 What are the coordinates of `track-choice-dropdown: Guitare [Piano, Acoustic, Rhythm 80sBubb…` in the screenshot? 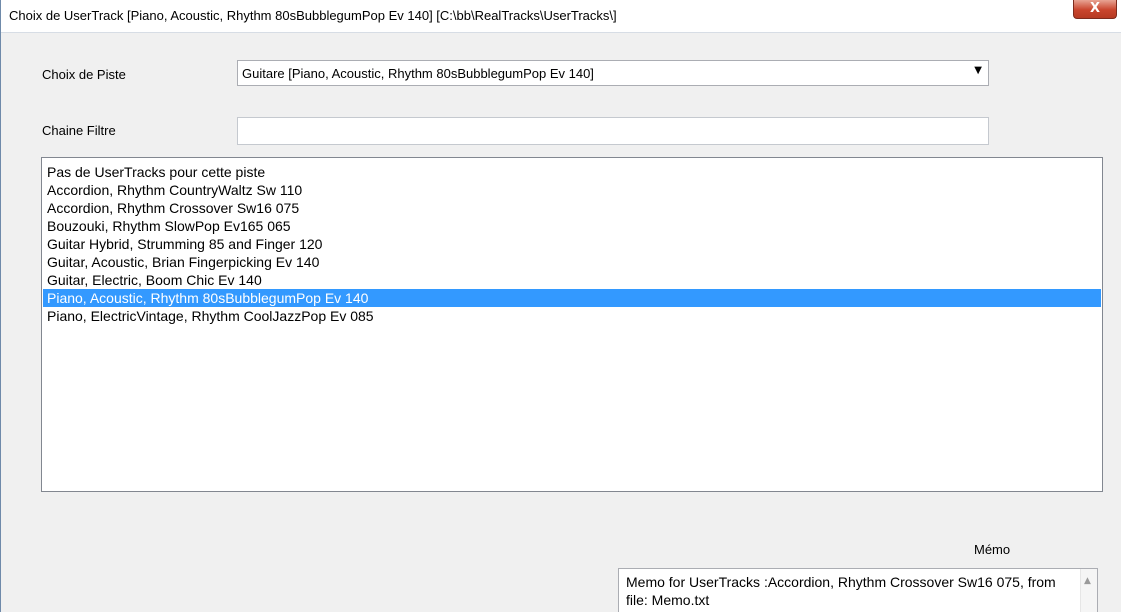 It's located at (613, 73).